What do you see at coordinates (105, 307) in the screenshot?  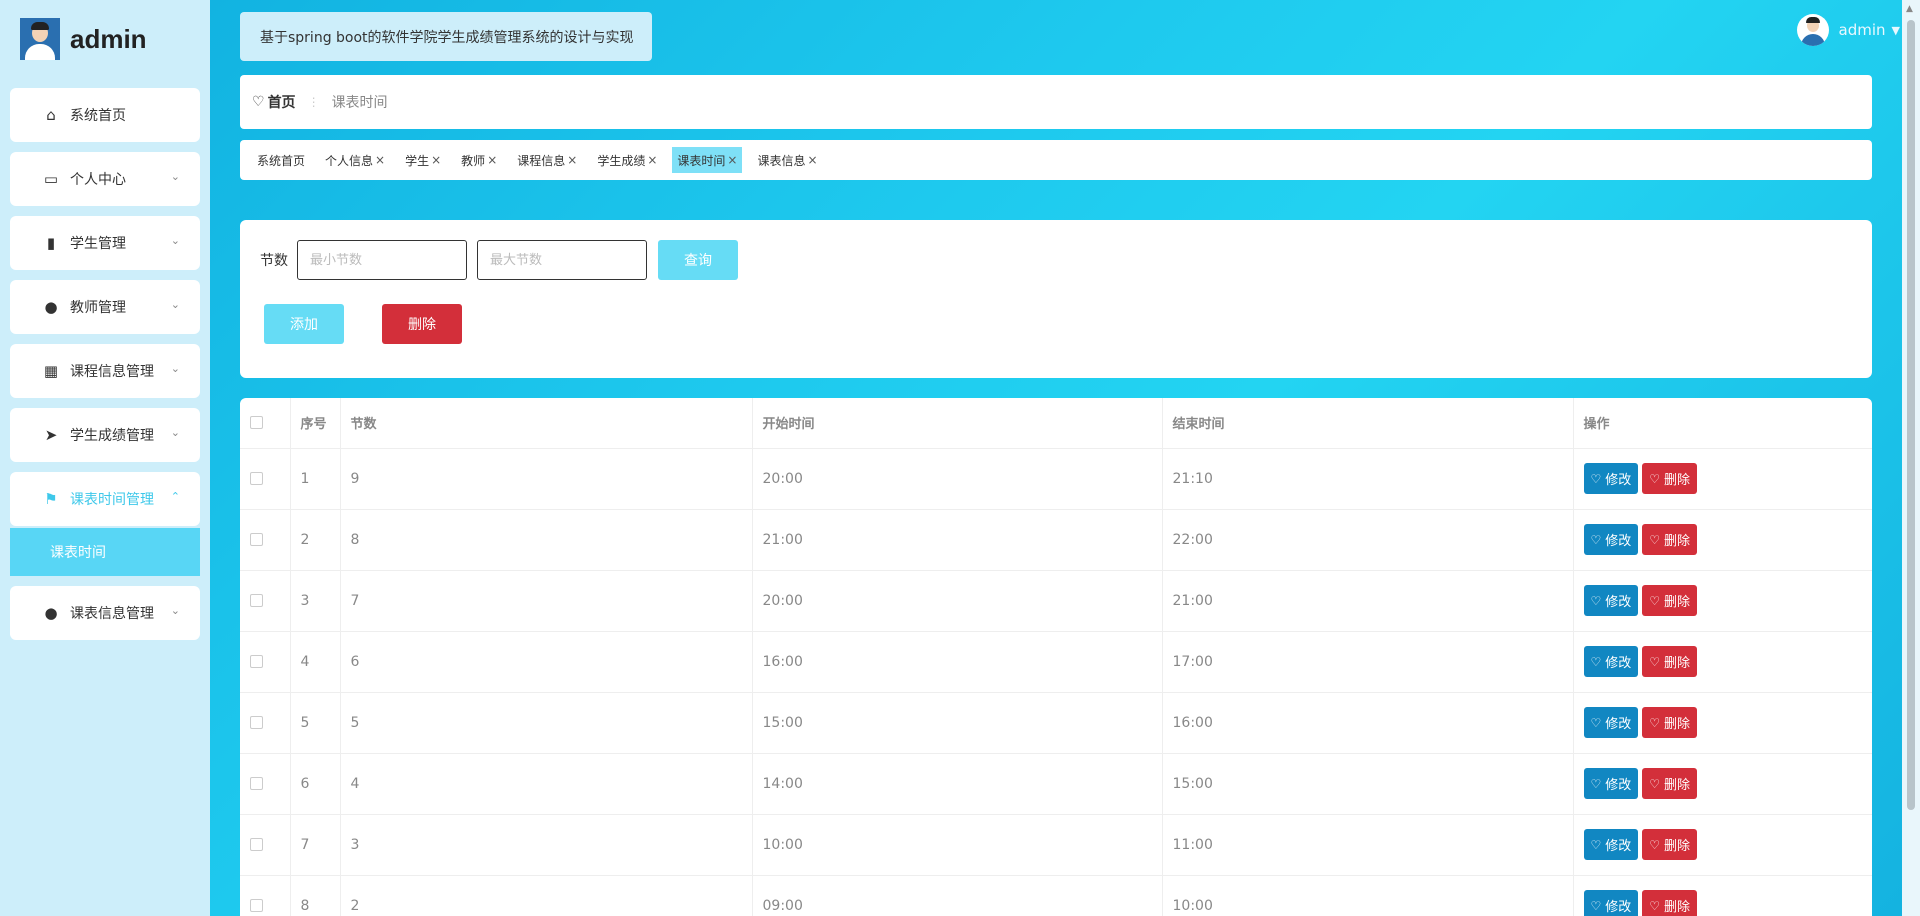 I see `sidebar-item-4: ● 教师管理 ⌄` at bounding box center [105, 307].